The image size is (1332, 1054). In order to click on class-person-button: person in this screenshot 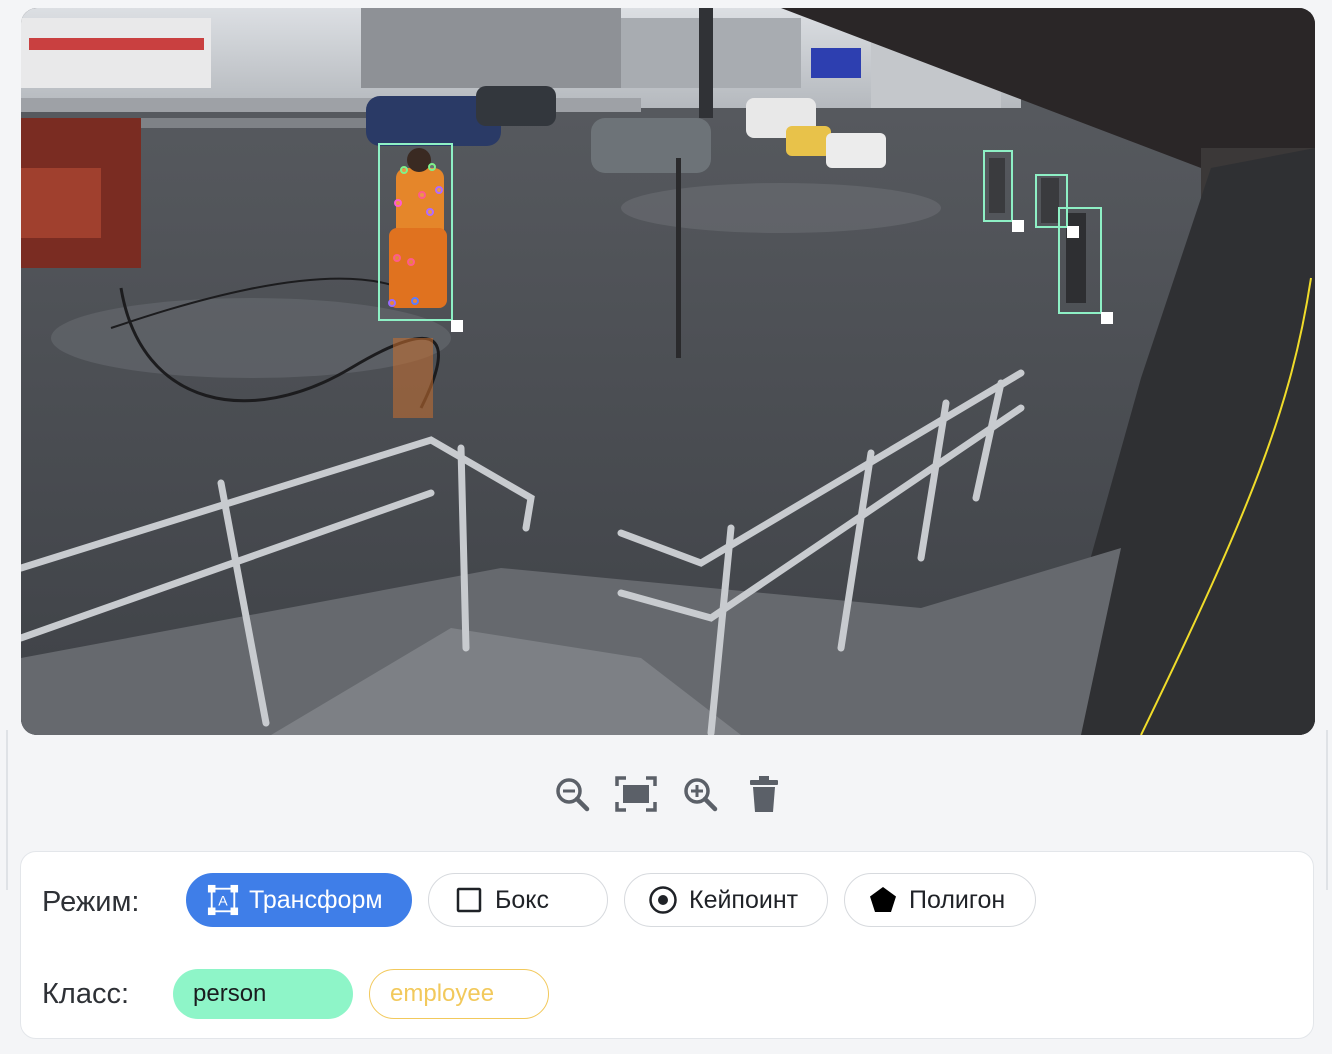, I will do `click(263, 994)`.